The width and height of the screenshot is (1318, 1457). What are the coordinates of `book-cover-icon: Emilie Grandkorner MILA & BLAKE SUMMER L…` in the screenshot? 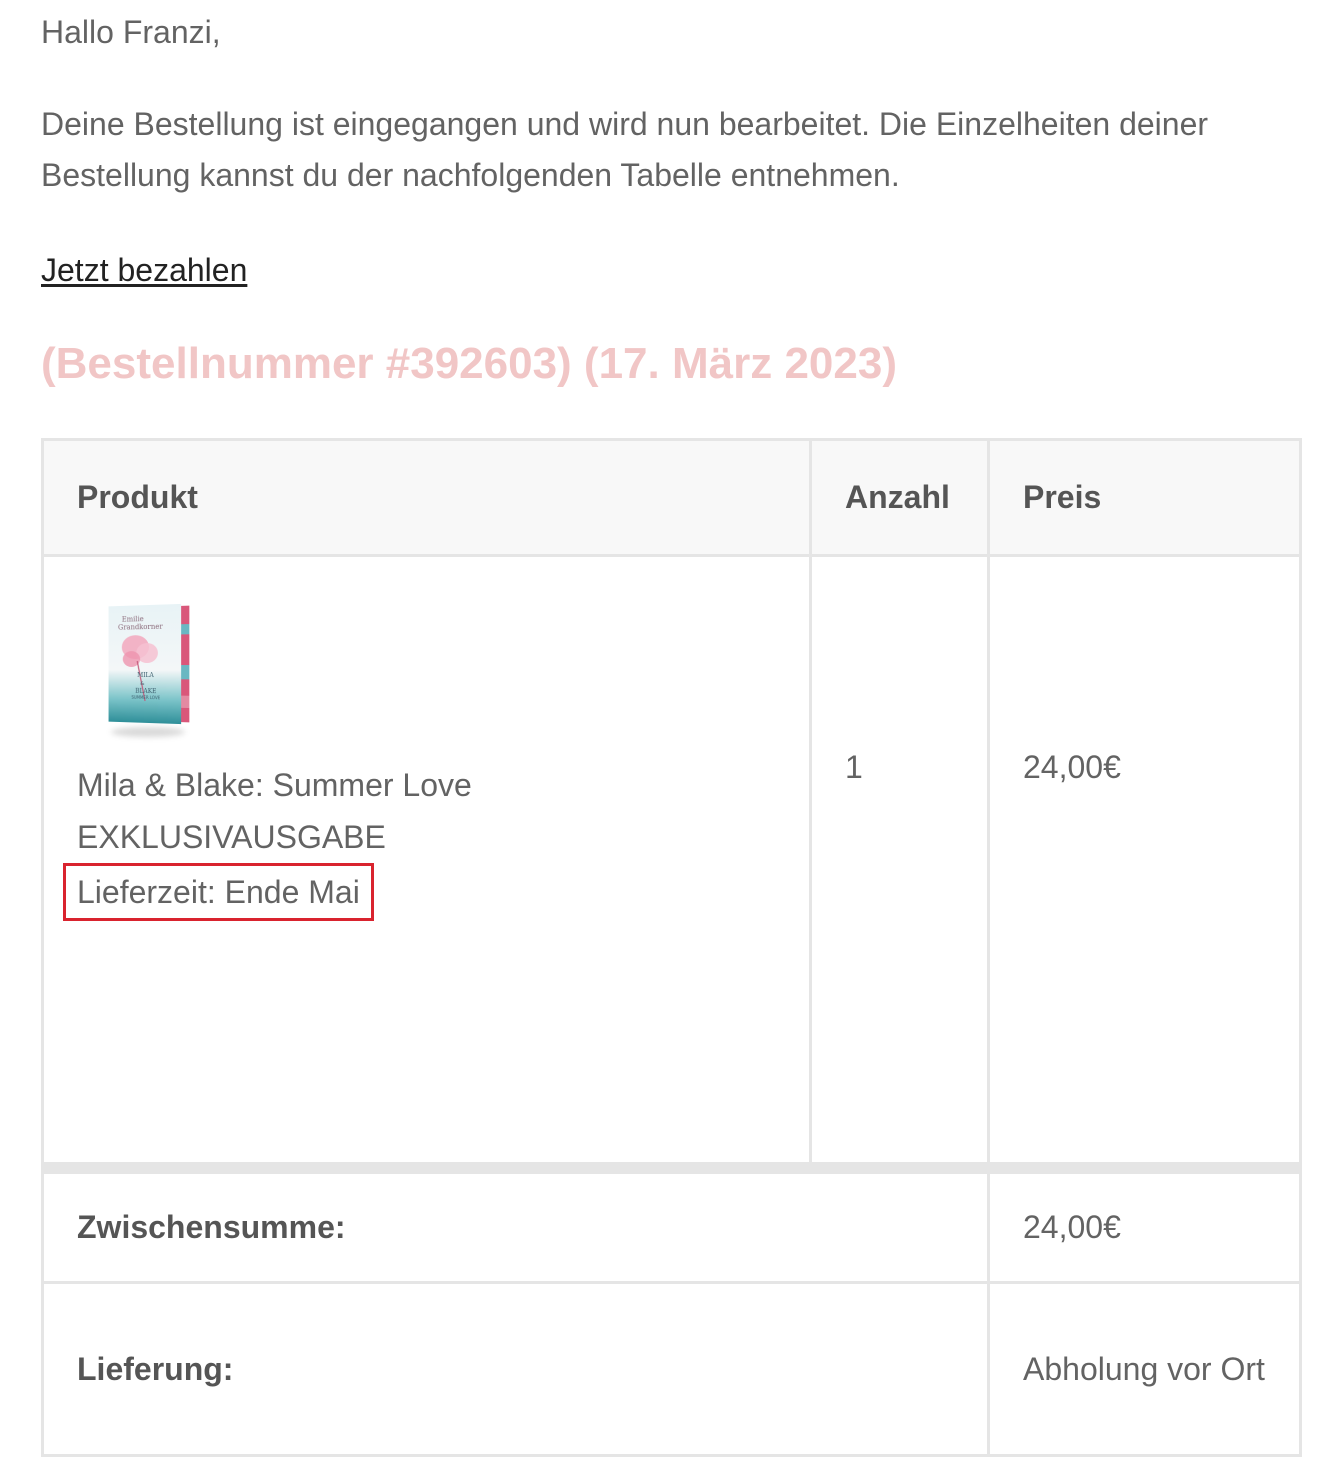 It's located at (133, 676).